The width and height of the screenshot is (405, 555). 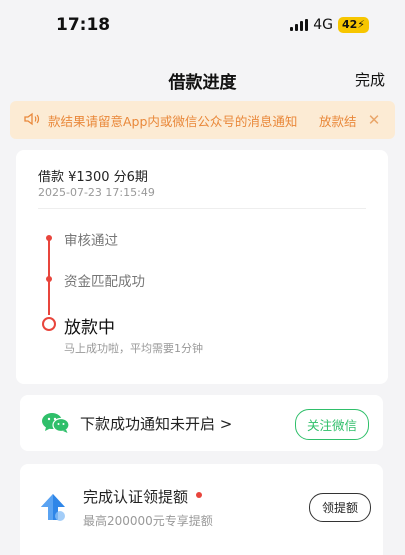 What do you see at coordinates (338, 121) in the screenshot?
I see `notice-text-tail: 放款结` at bounding box center [338, 121].